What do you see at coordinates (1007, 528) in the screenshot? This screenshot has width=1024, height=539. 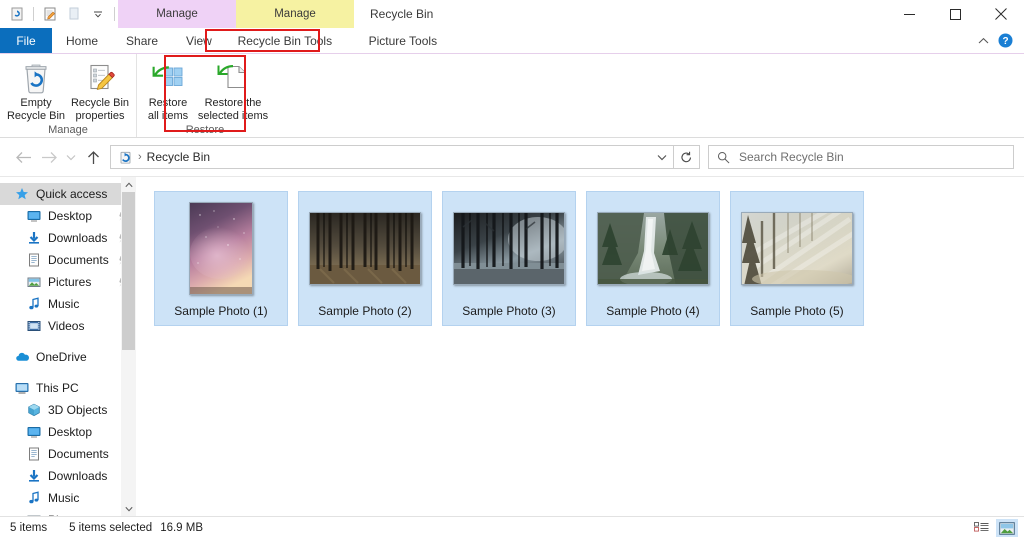 I see `large-icons-view-button` at bounding box center [1007, 528].